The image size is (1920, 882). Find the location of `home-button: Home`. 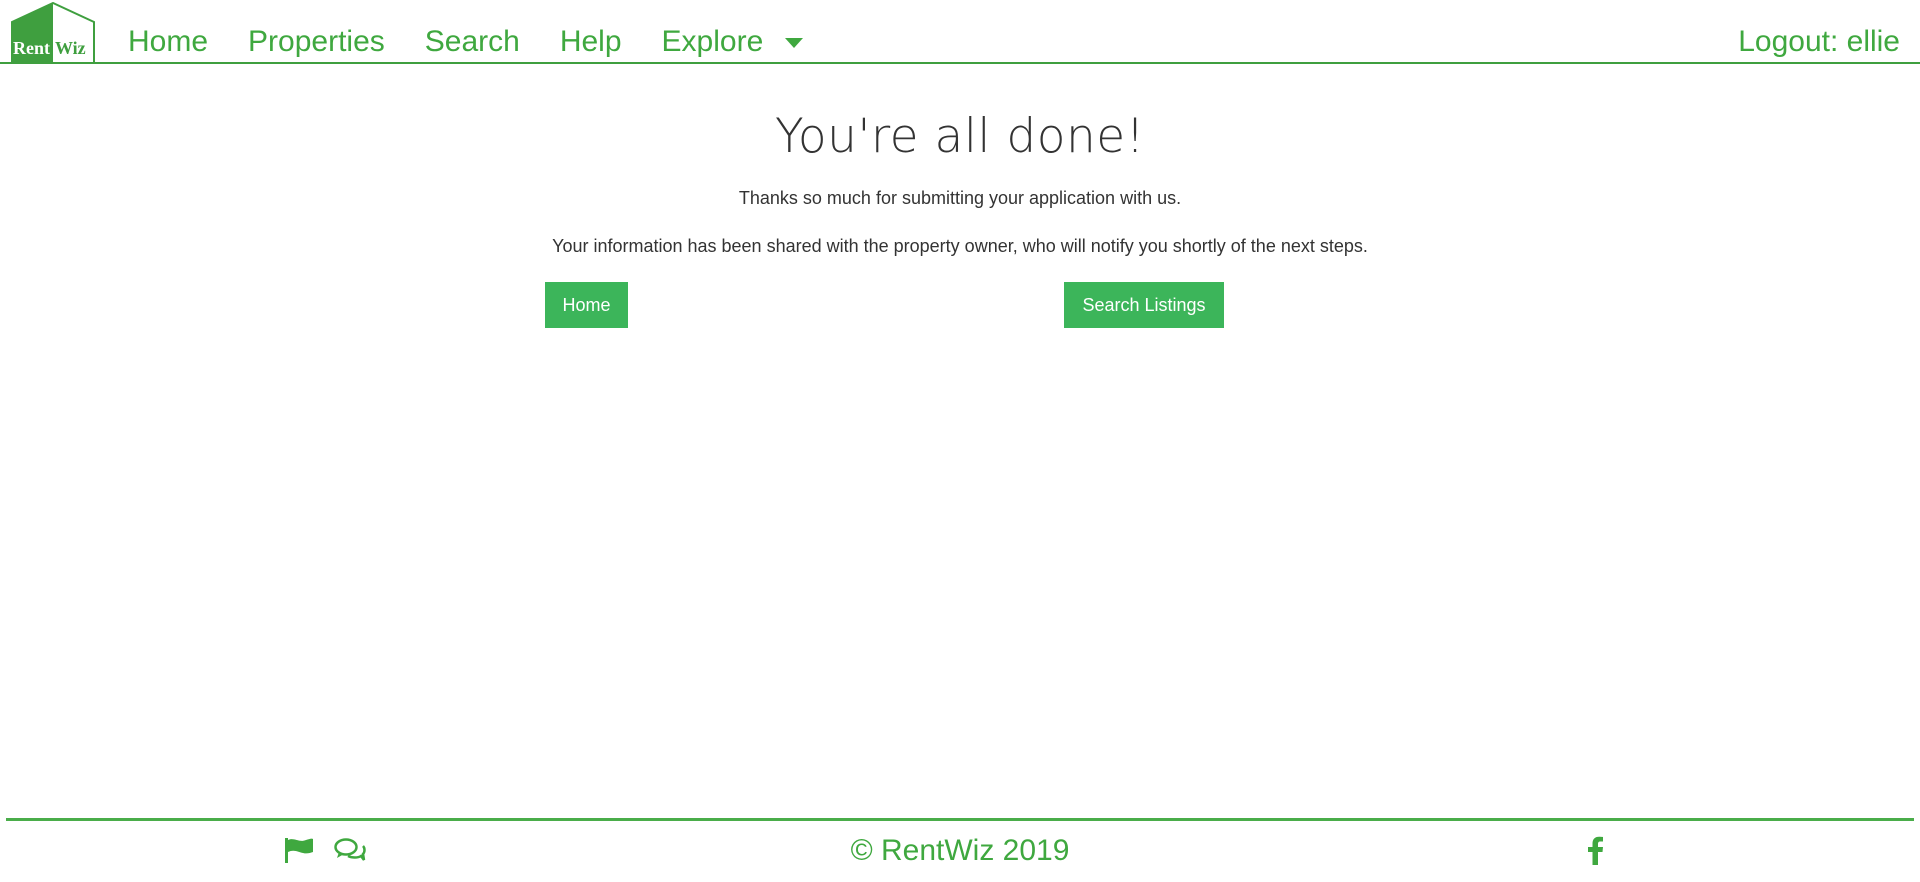

home-button: Home is located at coordinates (586, 305).